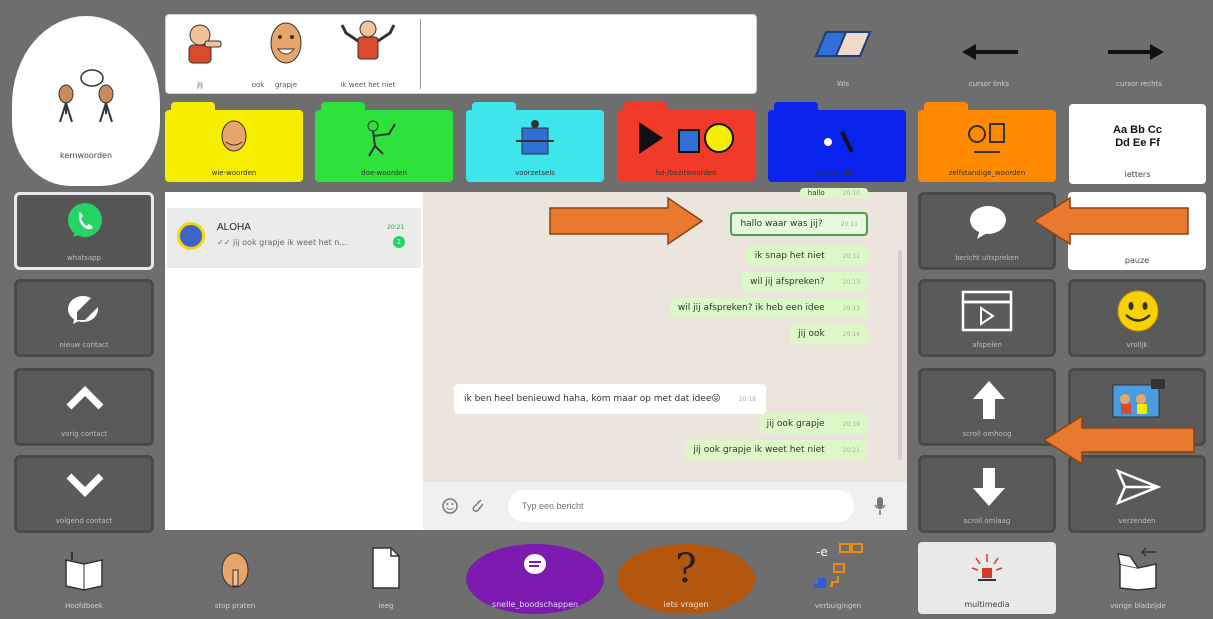 The width and height of the screenshot is (1213, 619). I want to click on quick-messages-button: snelle_boodschappen, so click(535, 579).